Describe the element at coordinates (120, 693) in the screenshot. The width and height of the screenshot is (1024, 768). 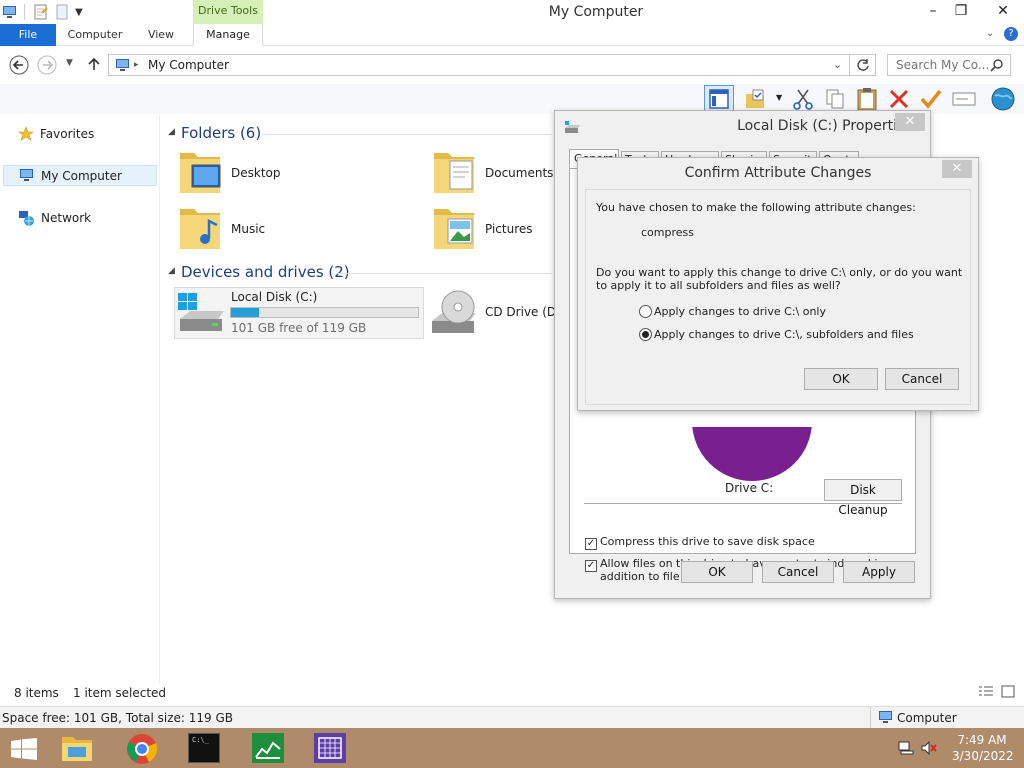
I see `selection-count: 1 item selected` at that location.